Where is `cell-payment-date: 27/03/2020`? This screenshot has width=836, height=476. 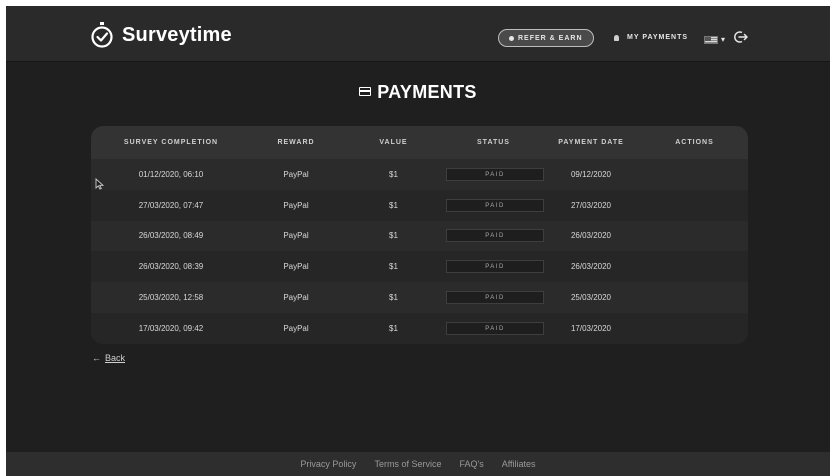
cell-payment-date: 27/03/2020 is located at coordinates (591, 205).